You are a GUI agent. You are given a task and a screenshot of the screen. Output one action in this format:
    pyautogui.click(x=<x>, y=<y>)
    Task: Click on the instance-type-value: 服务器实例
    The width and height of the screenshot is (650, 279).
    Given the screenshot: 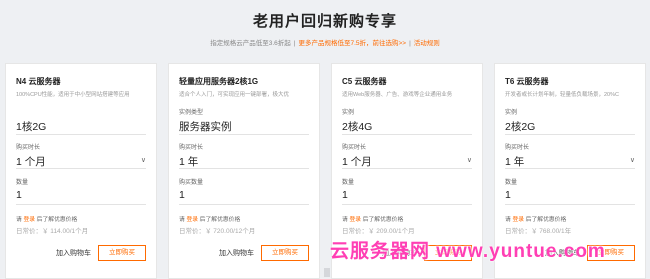 What is the action you would take?
    pyautogui.click(x=205, y=126)
    